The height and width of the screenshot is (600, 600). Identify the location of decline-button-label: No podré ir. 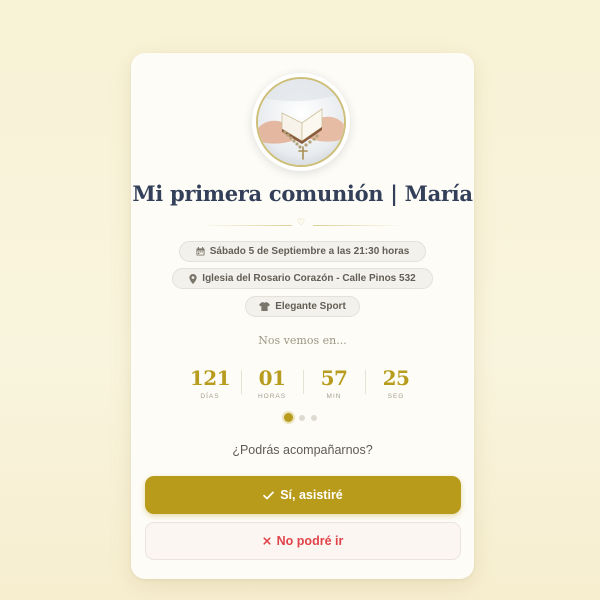
(310, 541).